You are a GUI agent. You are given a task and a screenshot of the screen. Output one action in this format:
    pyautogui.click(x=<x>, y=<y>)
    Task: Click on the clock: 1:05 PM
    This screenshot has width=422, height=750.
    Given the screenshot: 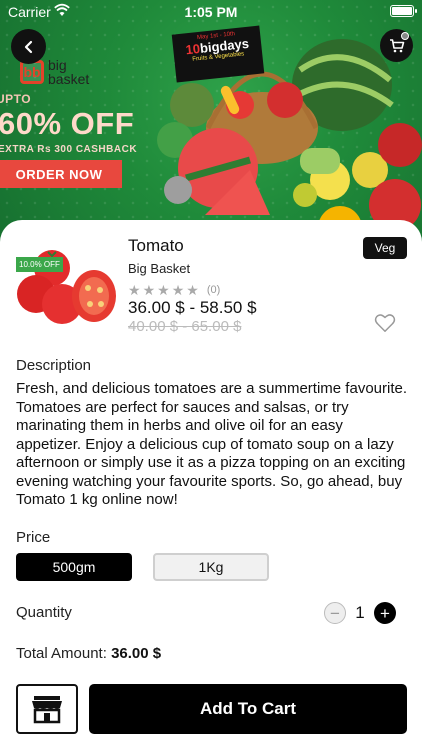 What is the action you would take?
    pyautogui.click(x=211, y=12)
    